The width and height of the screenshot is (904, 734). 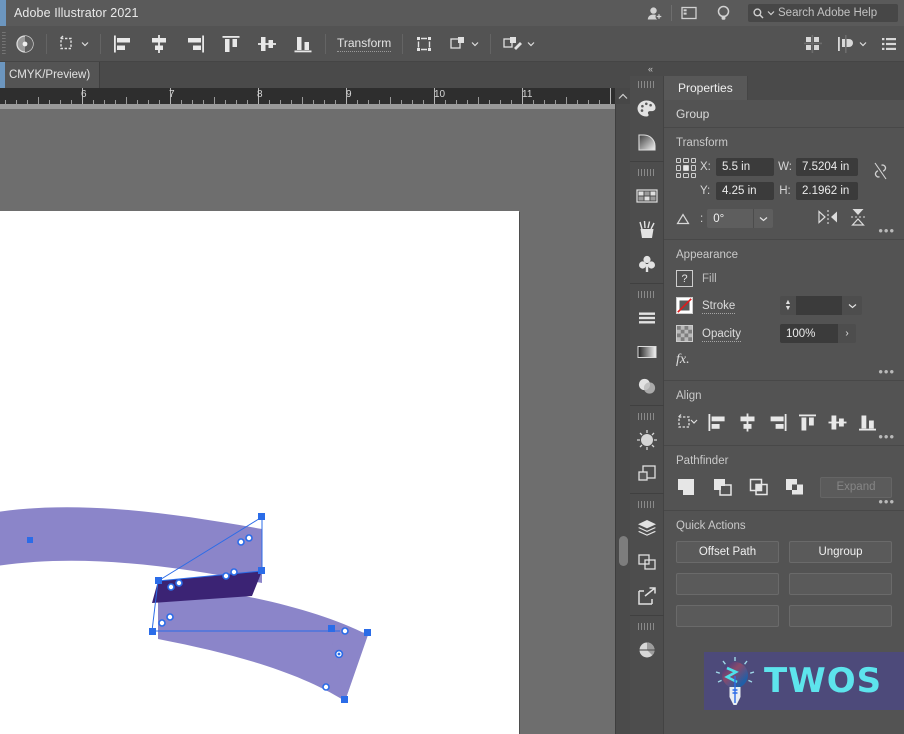 I want to click on angle-input: 0°, so click(x=730, y=218).